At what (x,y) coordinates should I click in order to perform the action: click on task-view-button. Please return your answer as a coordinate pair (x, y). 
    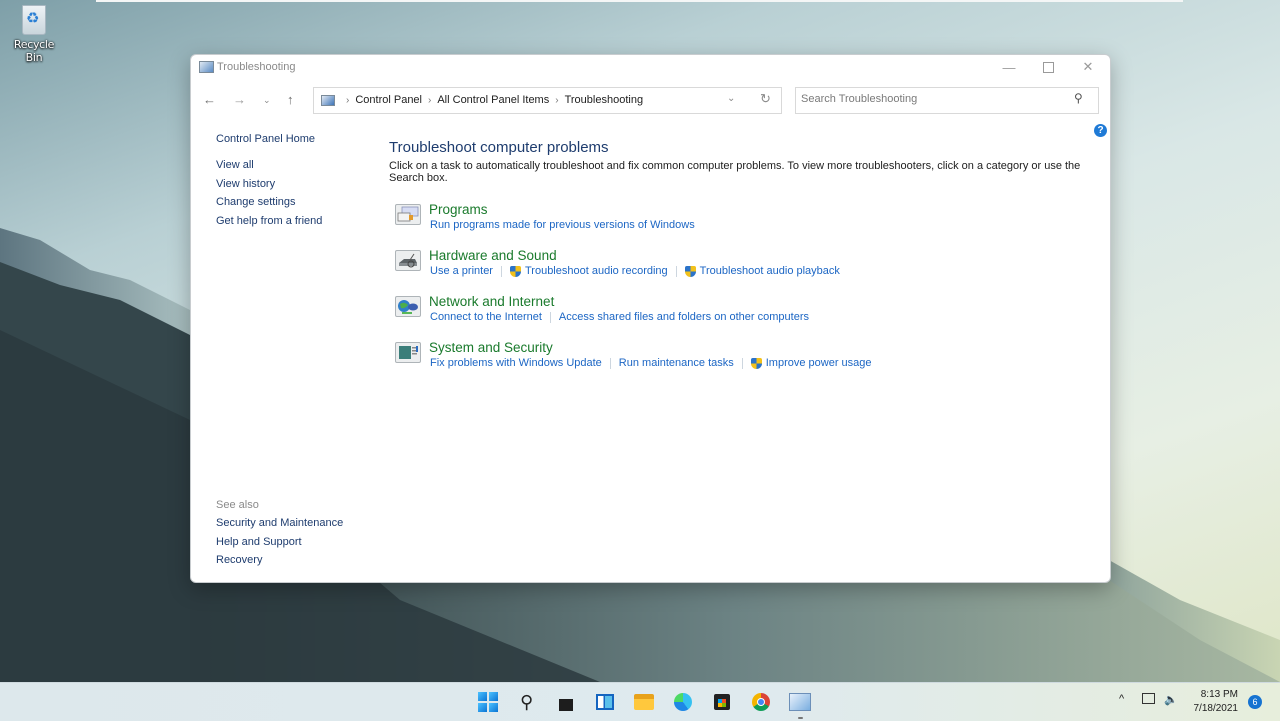
    Looking at the image, I should click on (566, 702).